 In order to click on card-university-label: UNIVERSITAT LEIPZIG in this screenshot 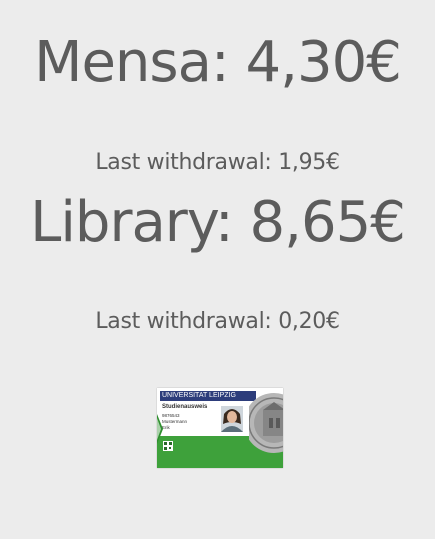, I will do `click(208, 396)`.